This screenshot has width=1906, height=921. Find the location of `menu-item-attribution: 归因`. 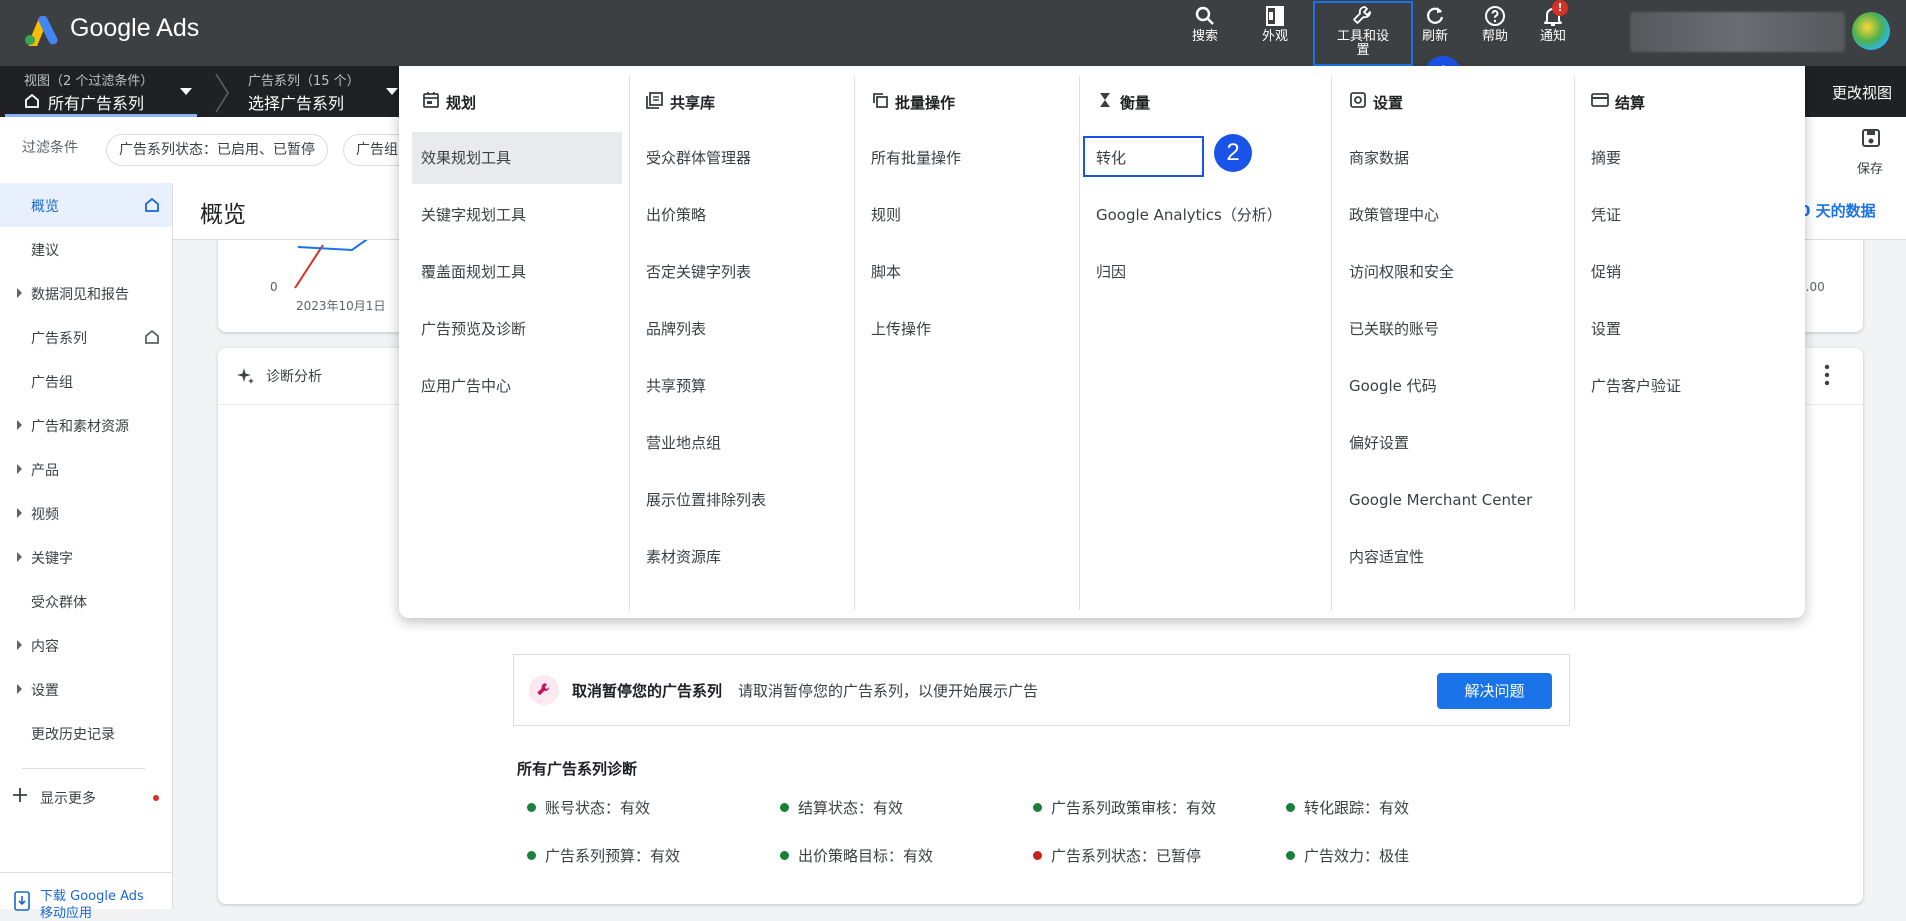

menu-item-attribution: 归因 is located at coordinates (1111, 272).